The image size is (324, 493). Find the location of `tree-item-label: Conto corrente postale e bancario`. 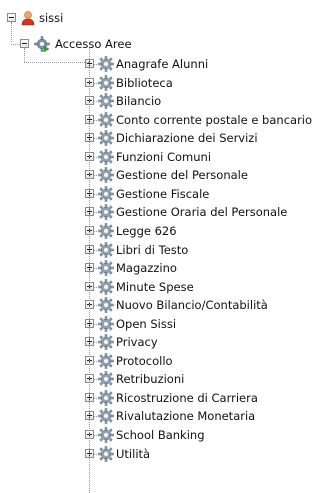

tree-item-label: Conto corrente postale e bancario is located at coordinates (214, 120).